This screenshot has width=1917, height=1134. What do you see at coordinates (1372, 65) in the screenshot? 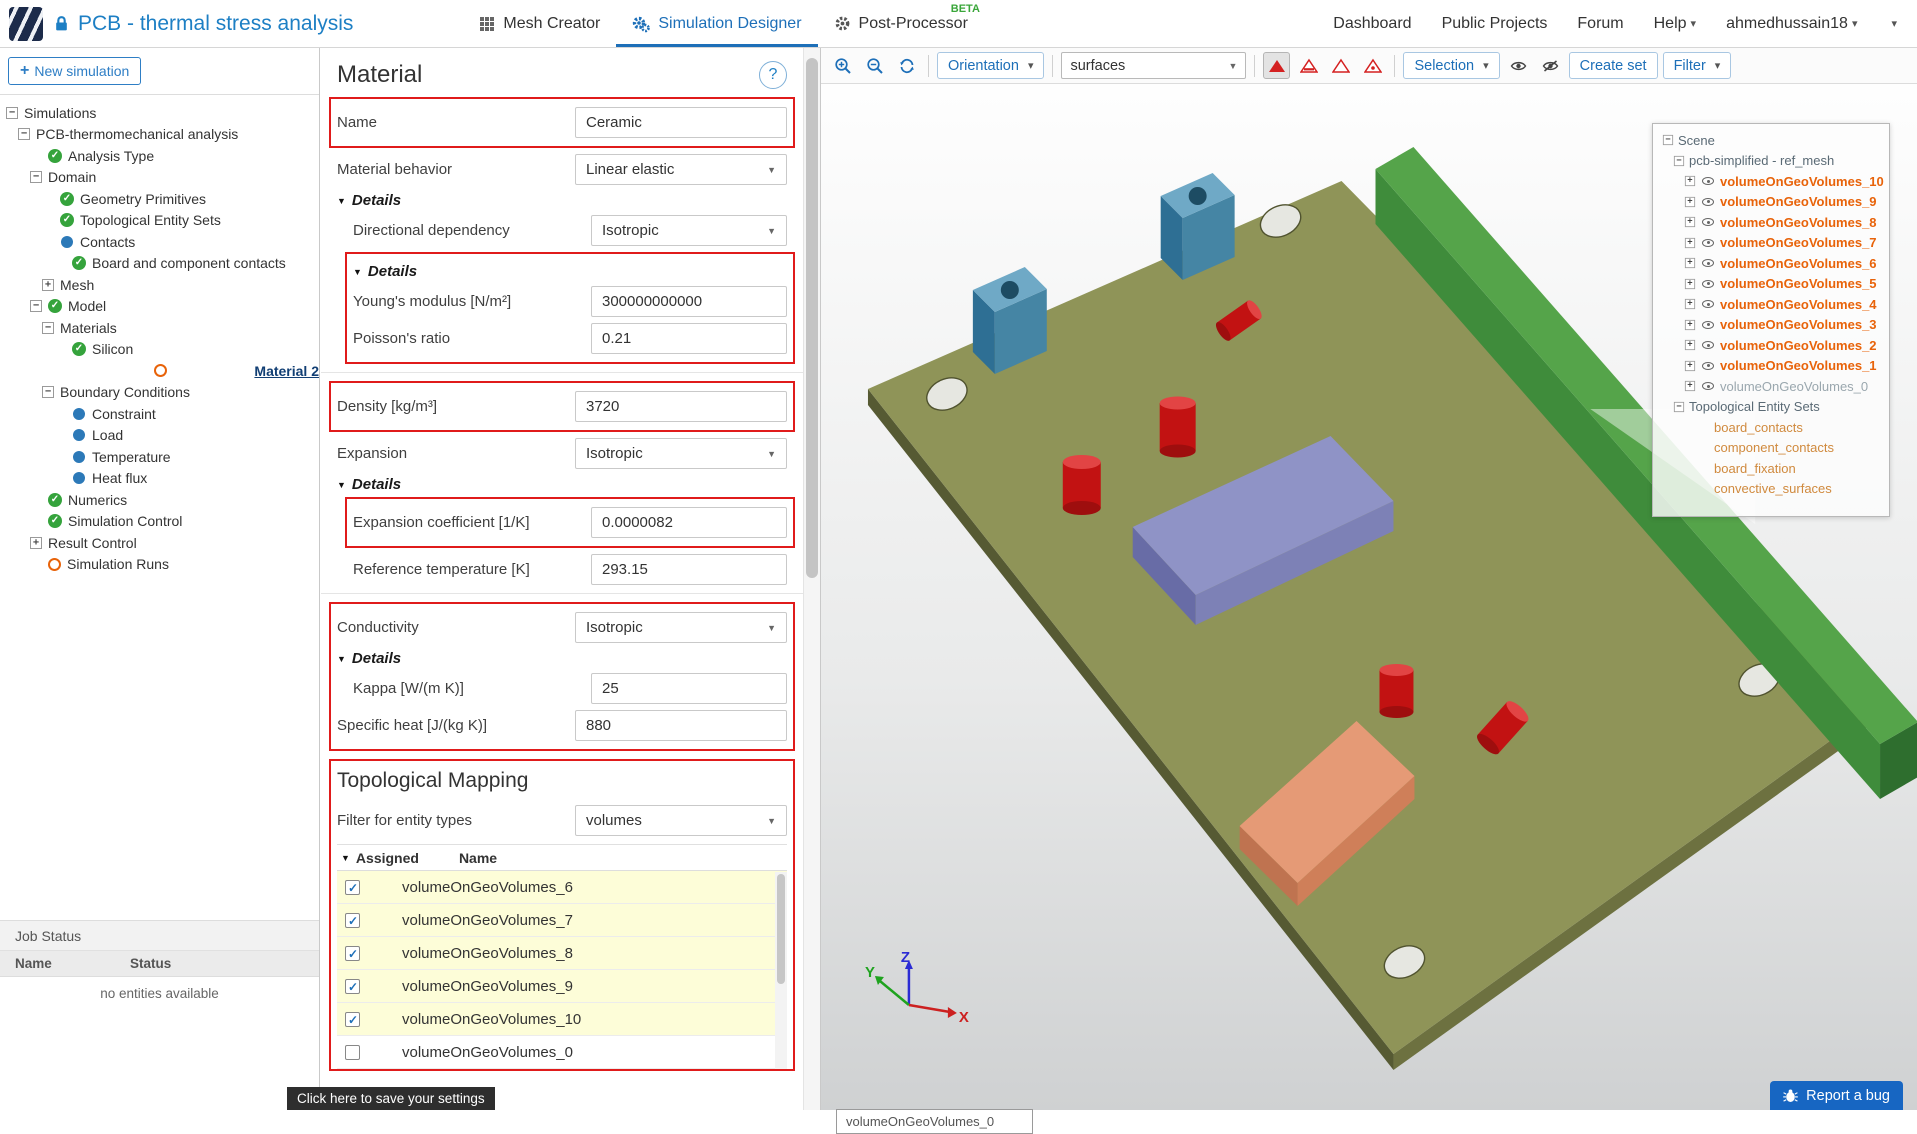
I see `mesh-quality-point-button` at bounding box center [1372, 65].